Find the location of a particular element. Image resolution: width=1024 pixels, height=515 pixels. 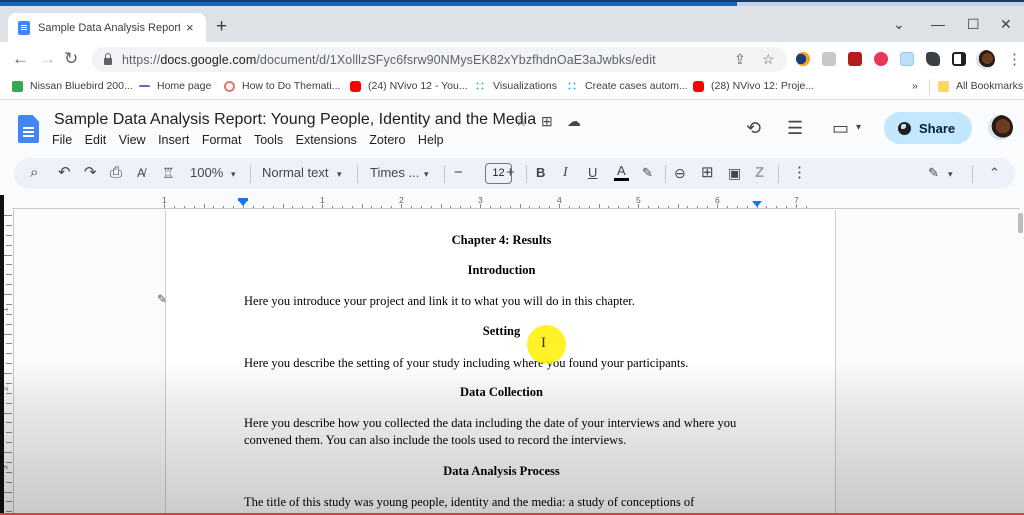

underline-button: U is located at coordinates (592, 173).